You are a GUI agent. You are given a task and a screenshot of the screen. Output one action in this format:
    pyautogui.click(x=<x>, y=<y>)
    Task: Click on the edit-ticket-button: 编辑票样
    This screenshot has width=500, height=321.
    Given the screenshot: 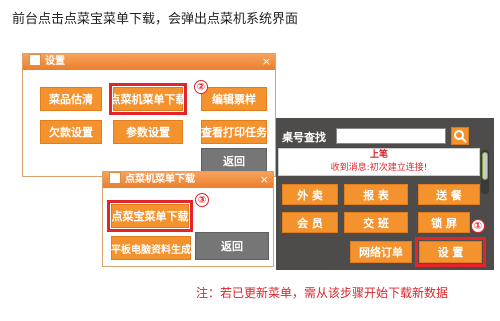 What is the action you would take?
    pyautogui.click(x=234, y=99)
    